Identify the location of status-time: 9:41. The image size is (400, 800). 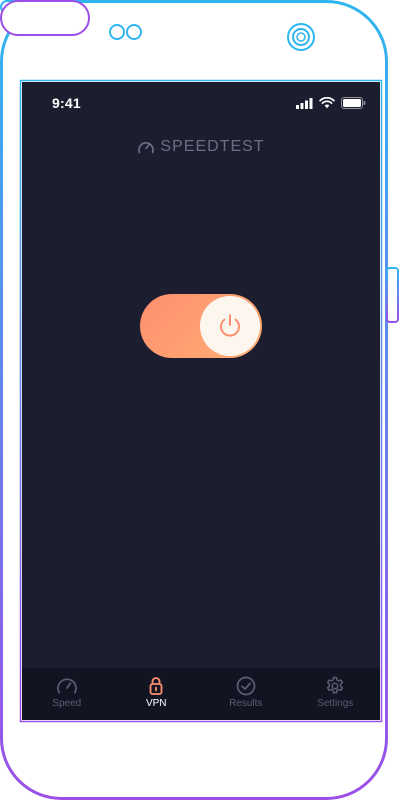
(66, 103).